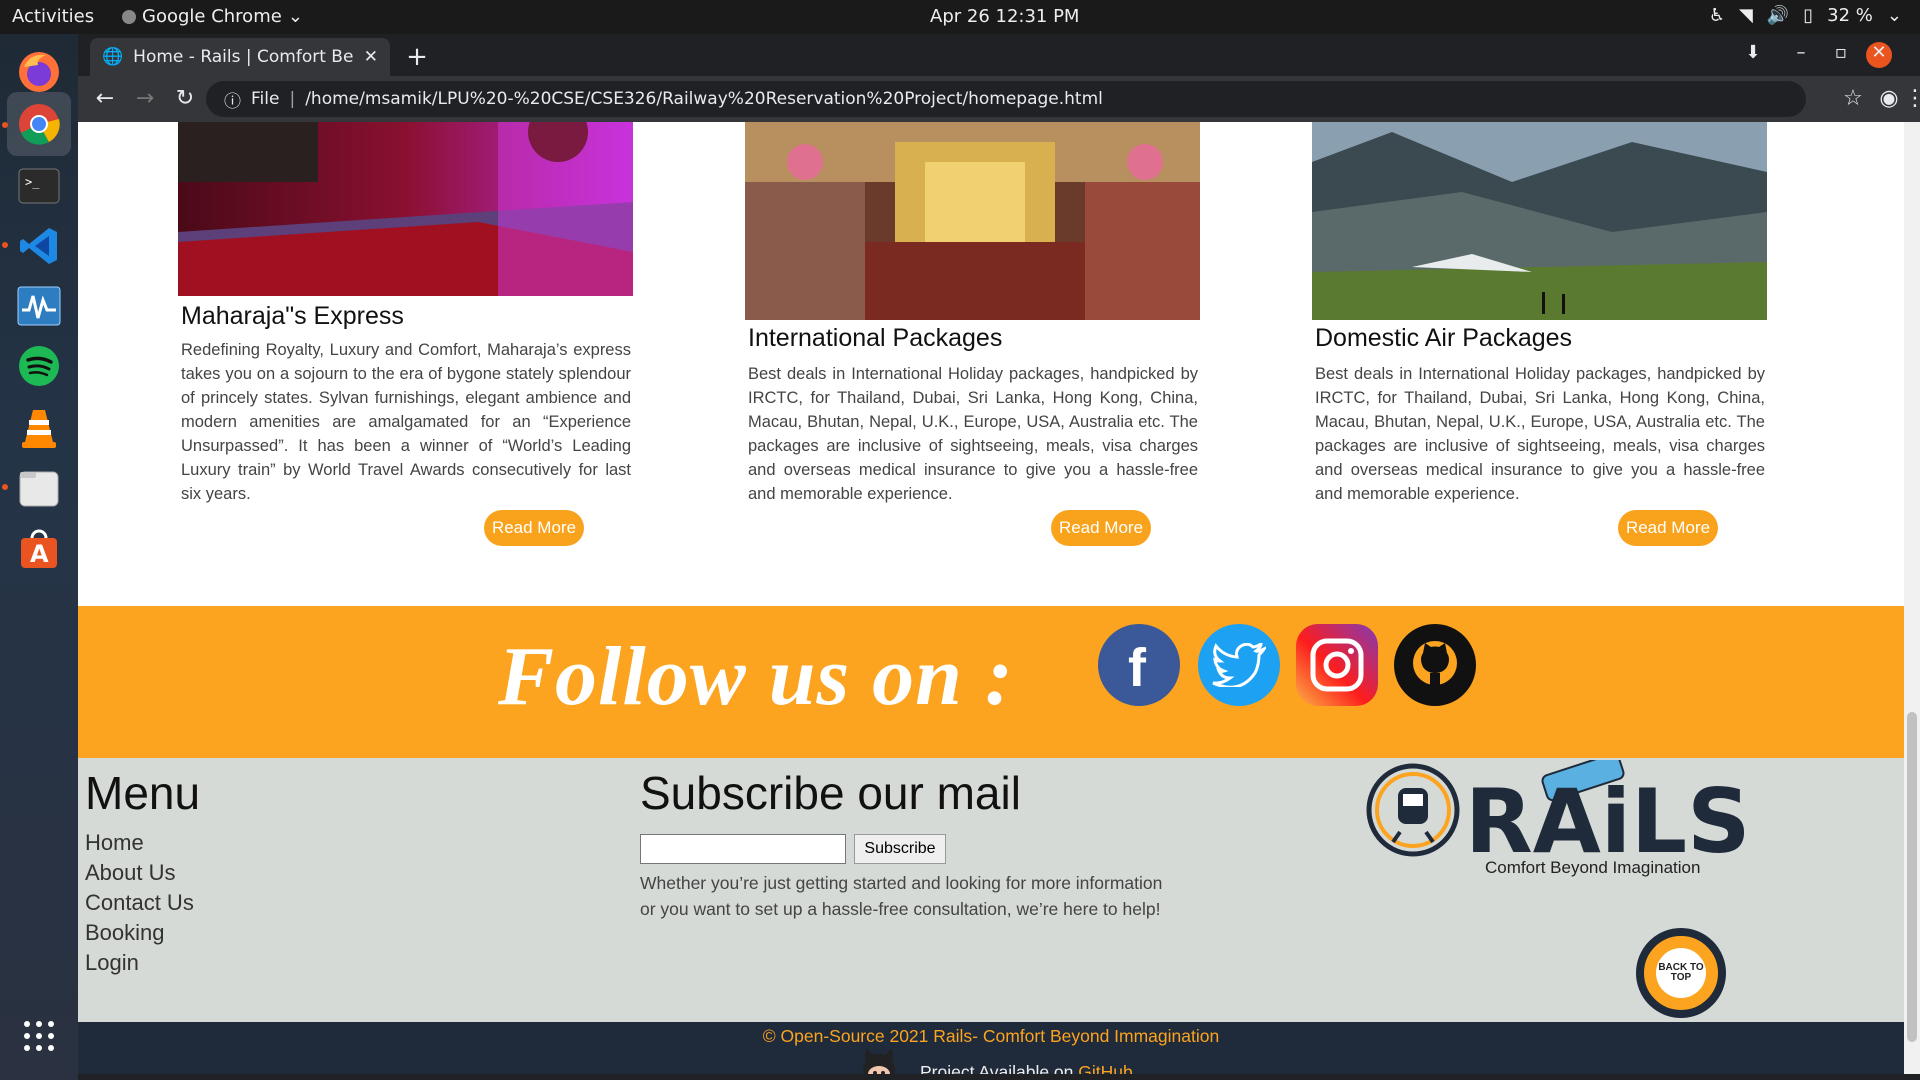  I want to click on vscode-icon, so click(39, 246).